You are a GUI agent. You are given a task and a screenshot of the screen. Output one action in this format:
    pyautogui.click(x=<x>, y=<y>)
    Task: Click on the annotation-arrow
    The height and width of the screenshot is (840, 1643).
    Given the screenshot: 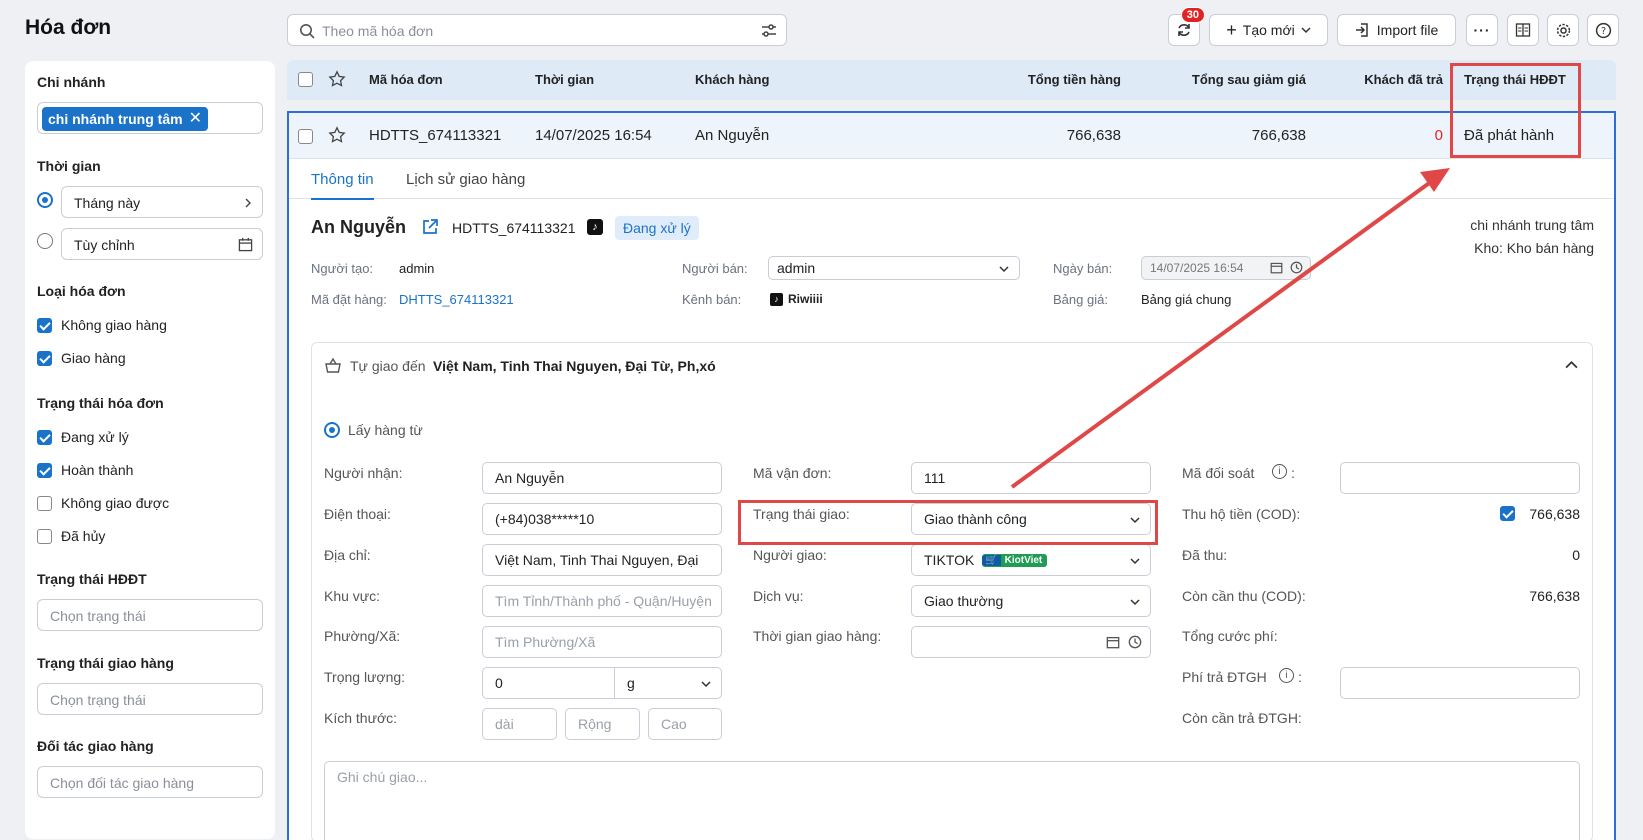 What is the action you would take?
    pyautogui.click(x=1230, y=328)
    